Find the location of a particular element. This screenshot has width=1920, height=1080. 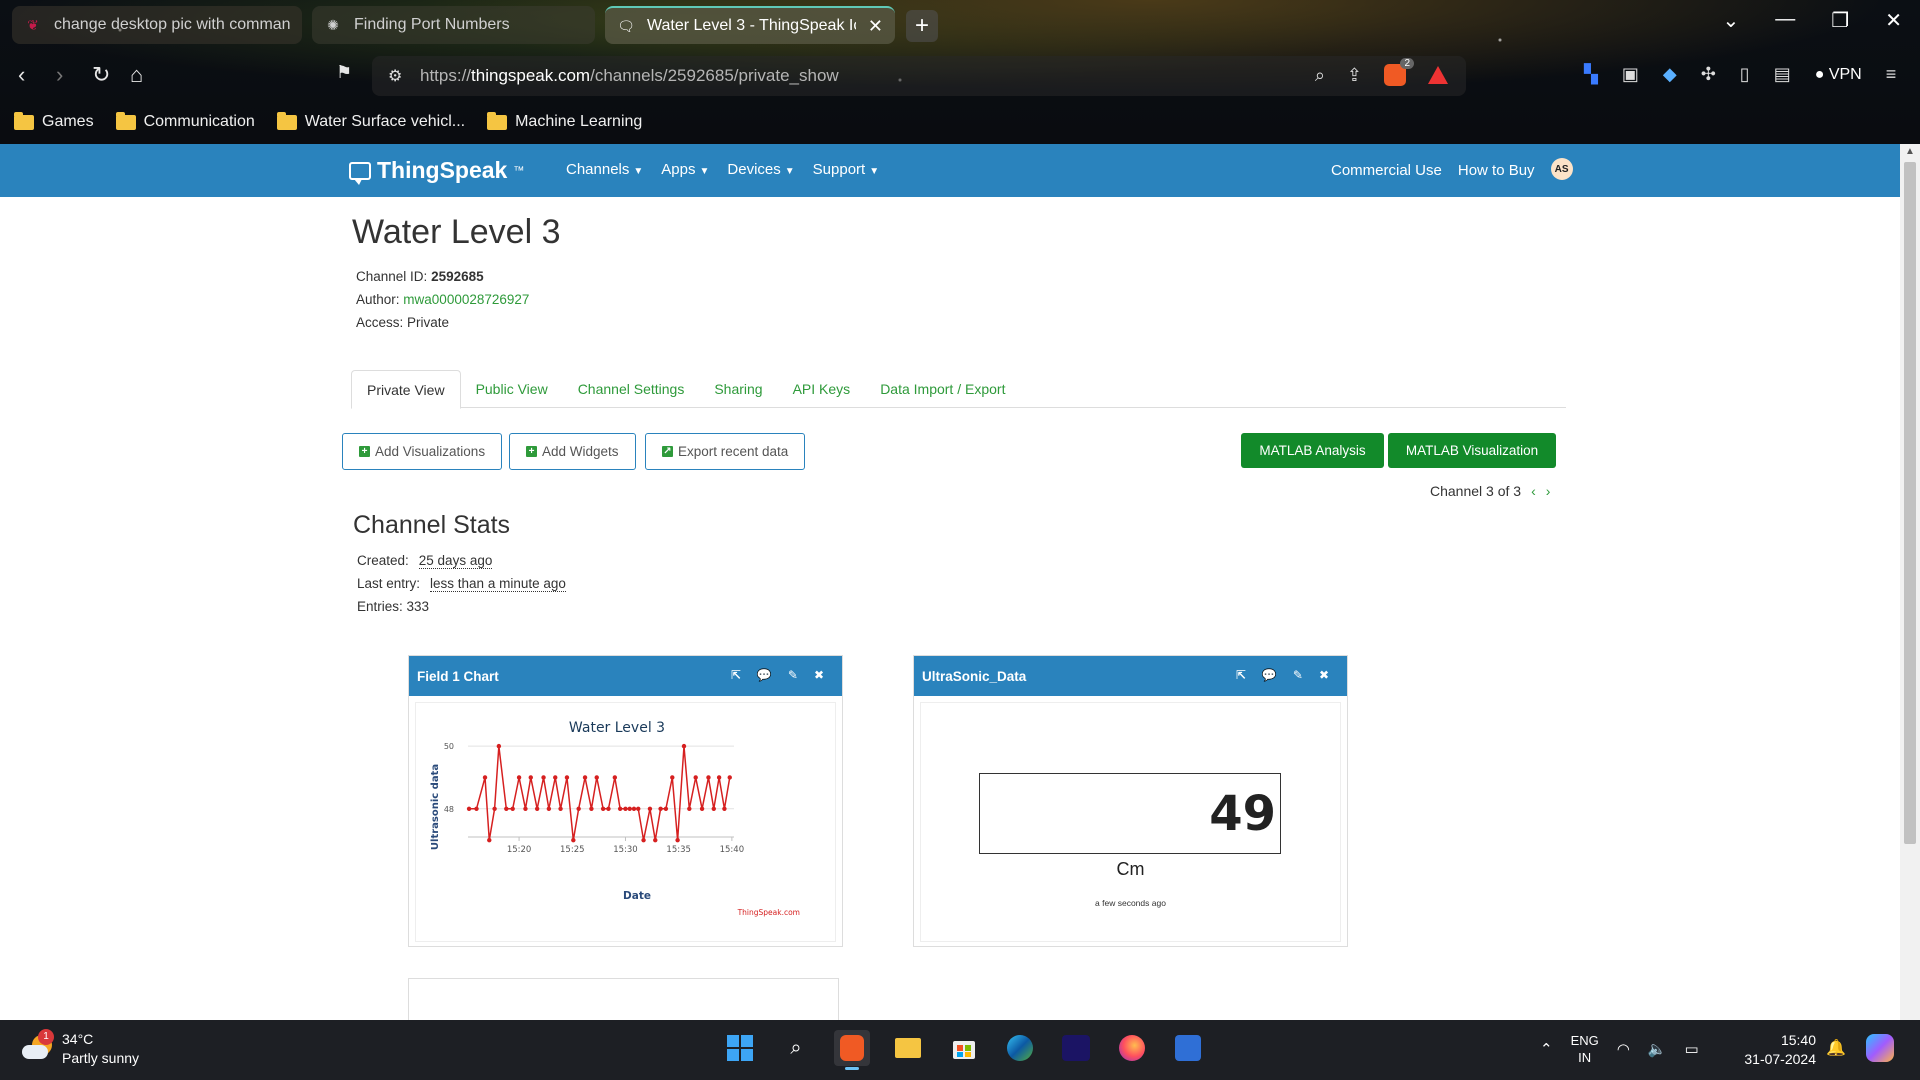

author-link: mwa0000028726927 is located at coordinates (466, 299).